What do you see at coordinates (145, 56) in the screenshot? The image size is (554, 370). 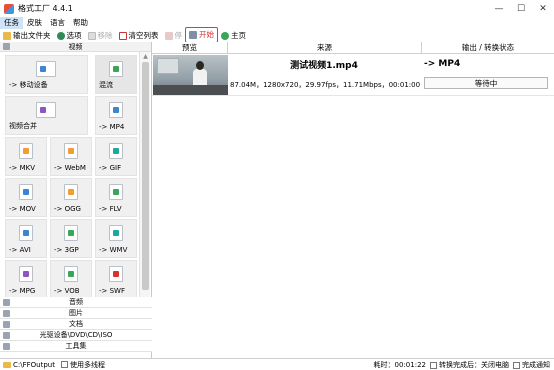 I see `scroll-up-arrow-icon: ▲` at bounding box center [145, 56].